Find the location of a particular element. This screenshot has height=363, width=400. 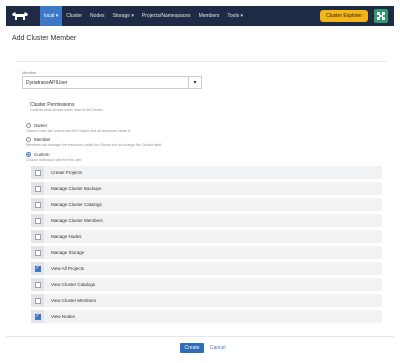

role-label: Manage Storage is located at coordinates (68, 252).